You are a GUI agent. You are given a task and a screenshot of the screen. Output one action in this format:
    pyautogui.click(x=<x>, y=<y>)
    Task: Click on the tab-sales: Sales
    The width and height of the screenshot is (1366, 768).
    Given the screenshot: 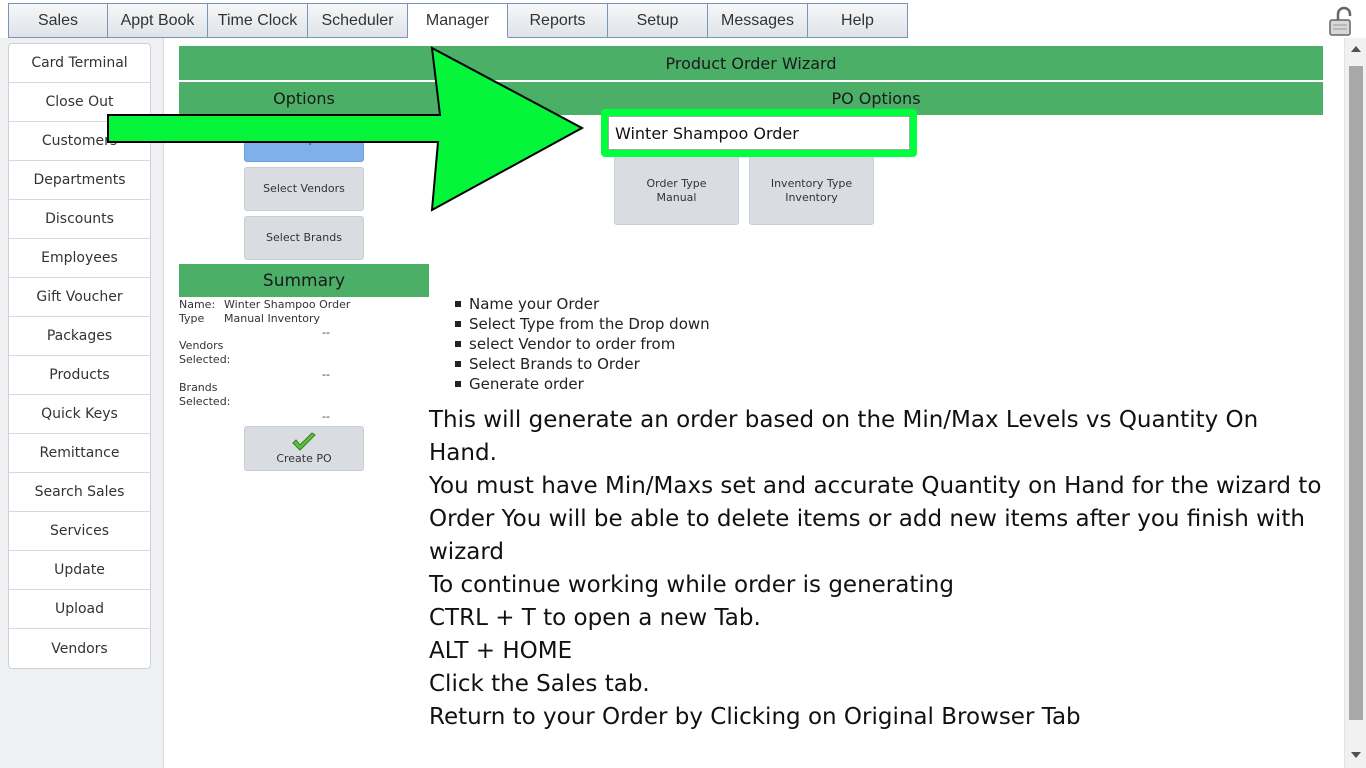 What is the action you would take?
    pyautogui.click(x=58, y=20)
    